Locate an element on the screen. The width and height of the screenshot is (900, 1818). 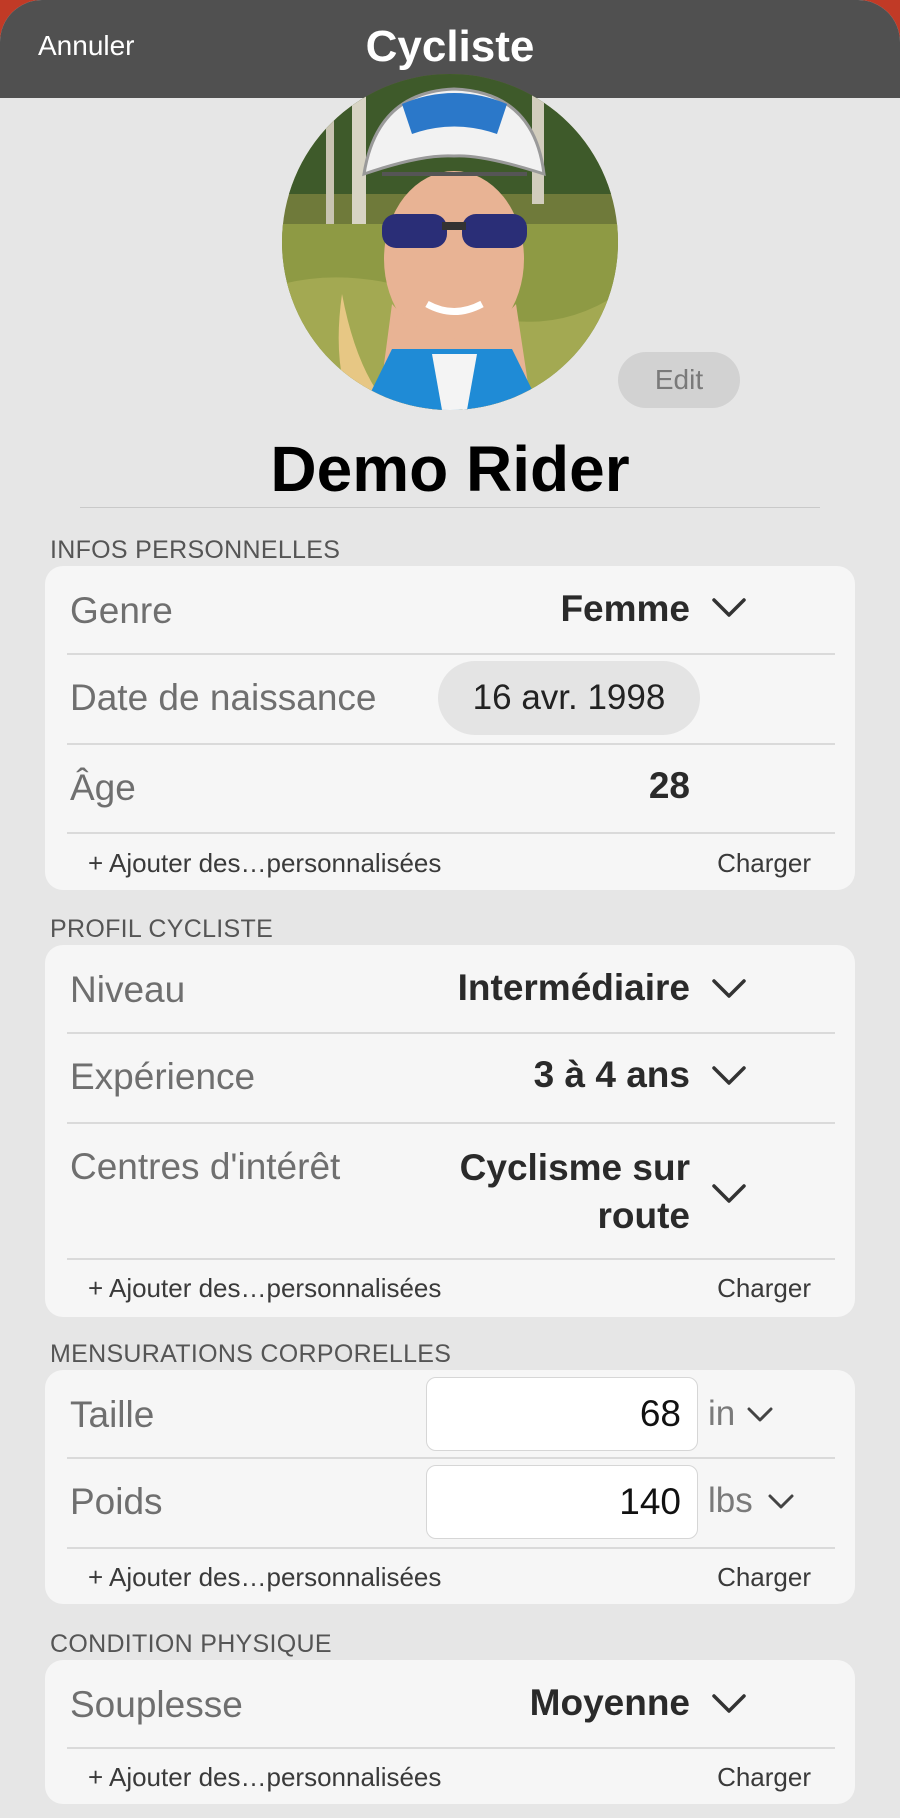
height-row: Taille 68 in is located at coordinates (450, 1414).